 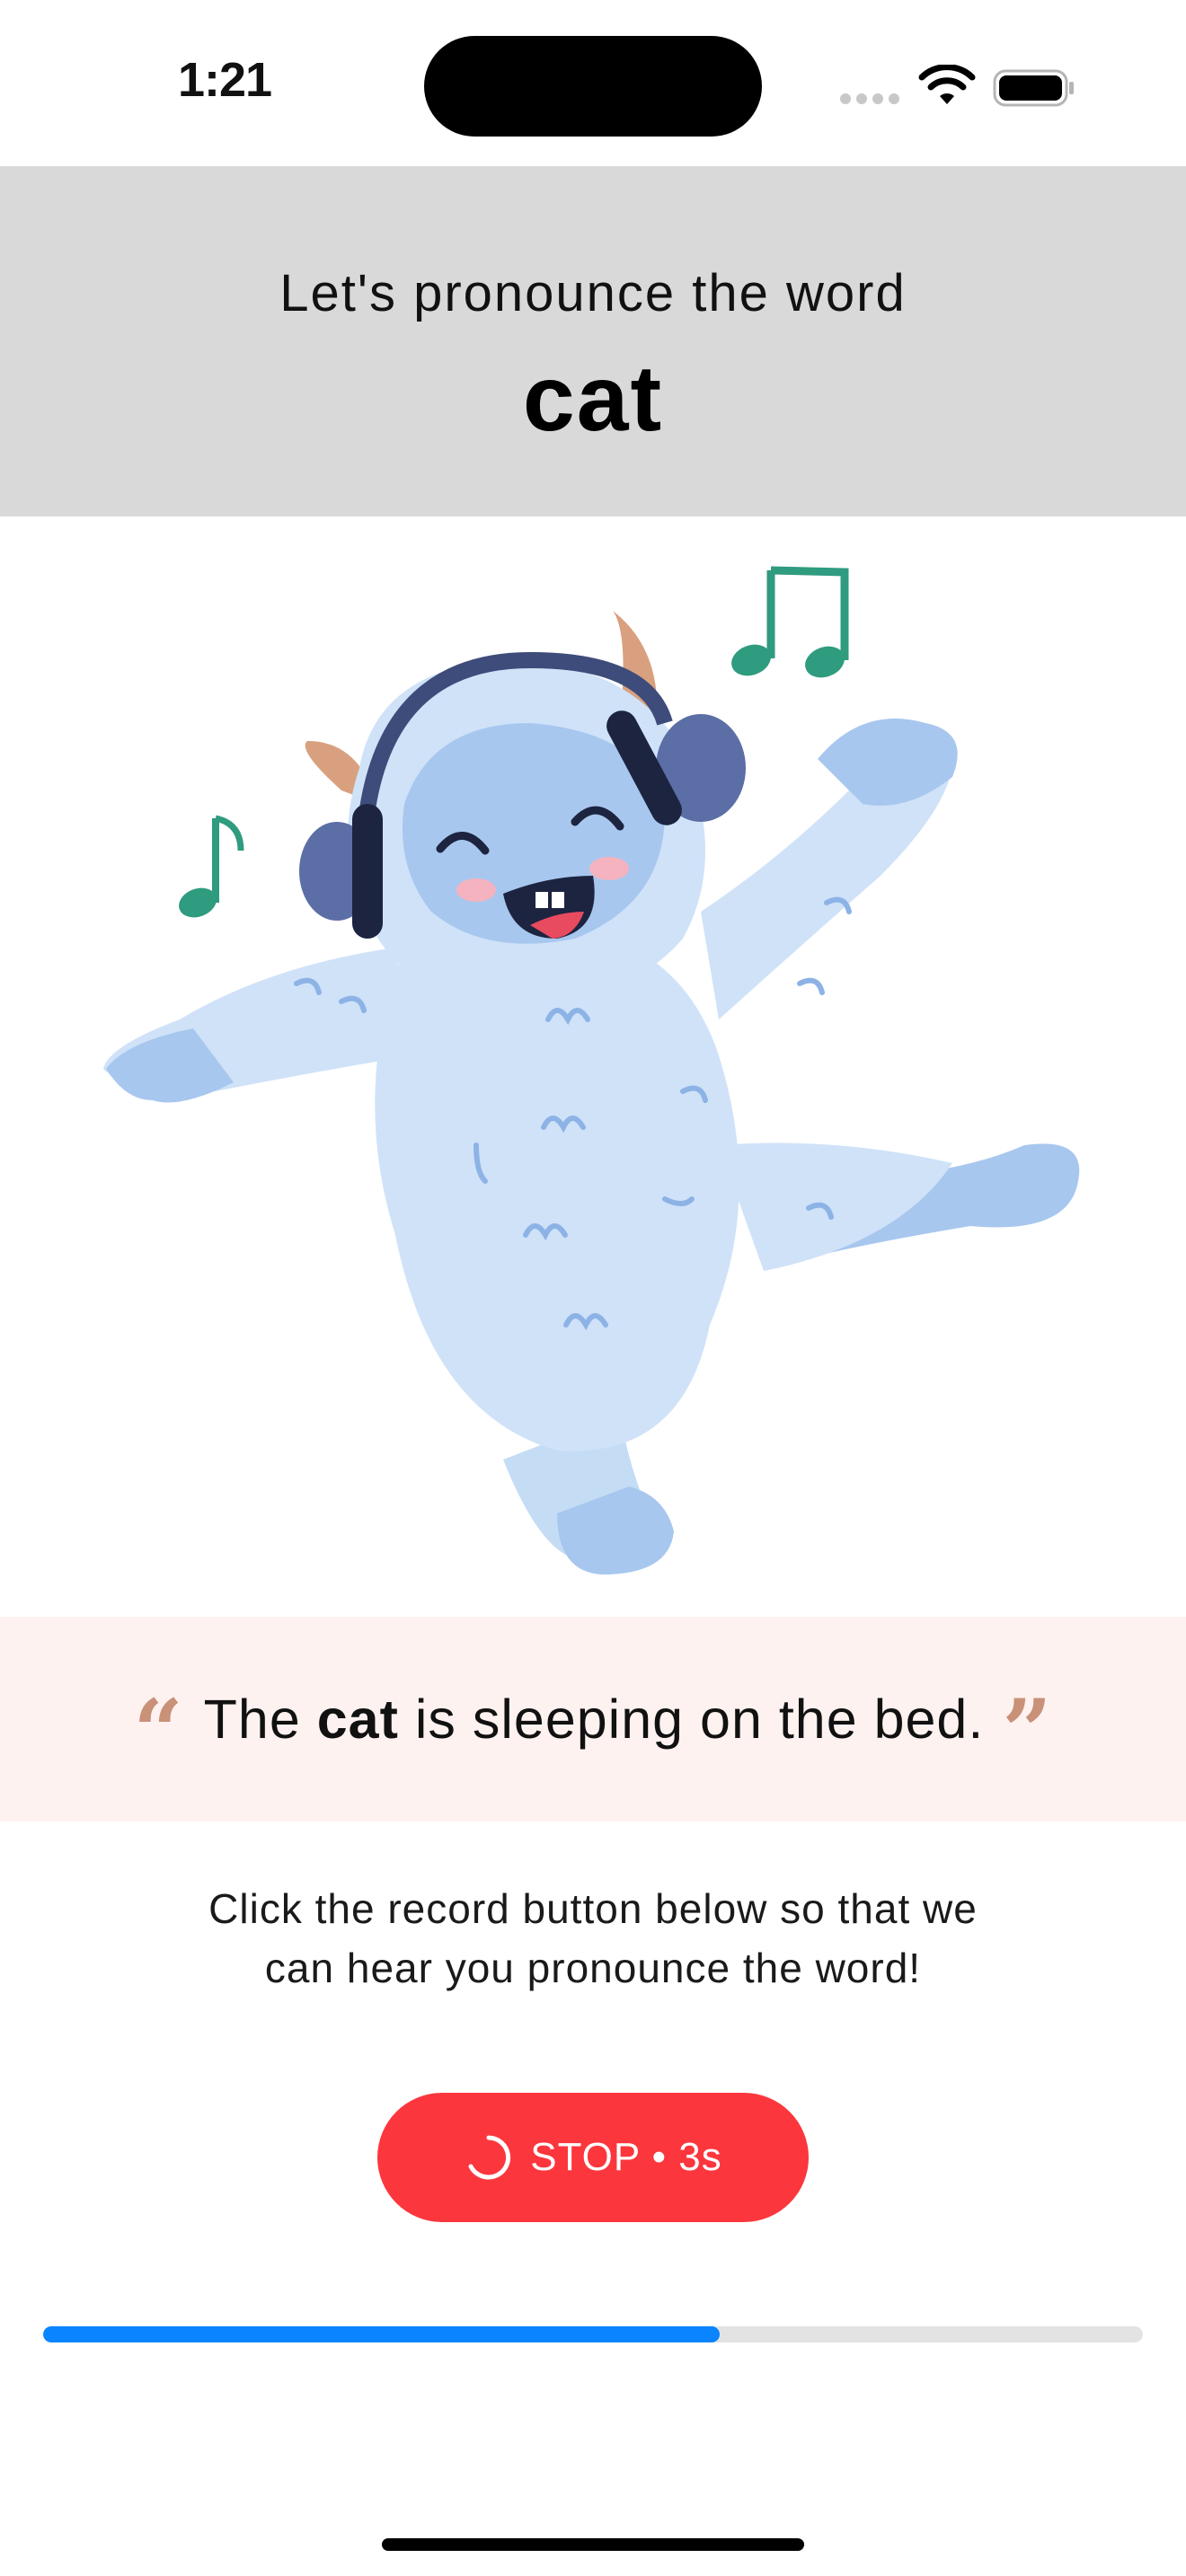 I want to click on home-indicator, so click(x=593, y=2544).